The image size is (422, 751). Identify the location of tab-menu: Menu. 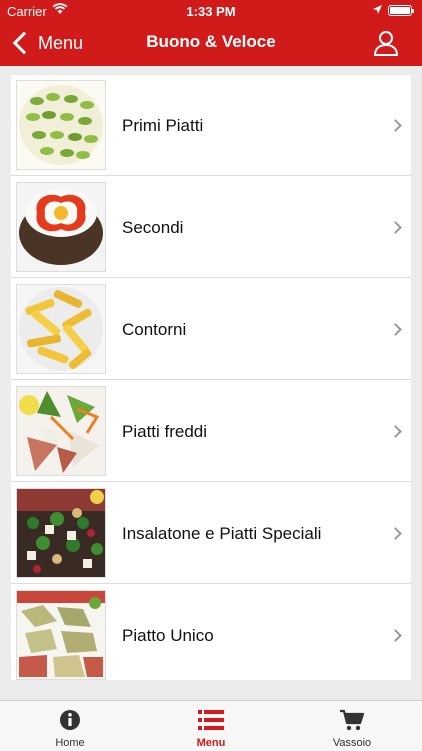
(211, 726).